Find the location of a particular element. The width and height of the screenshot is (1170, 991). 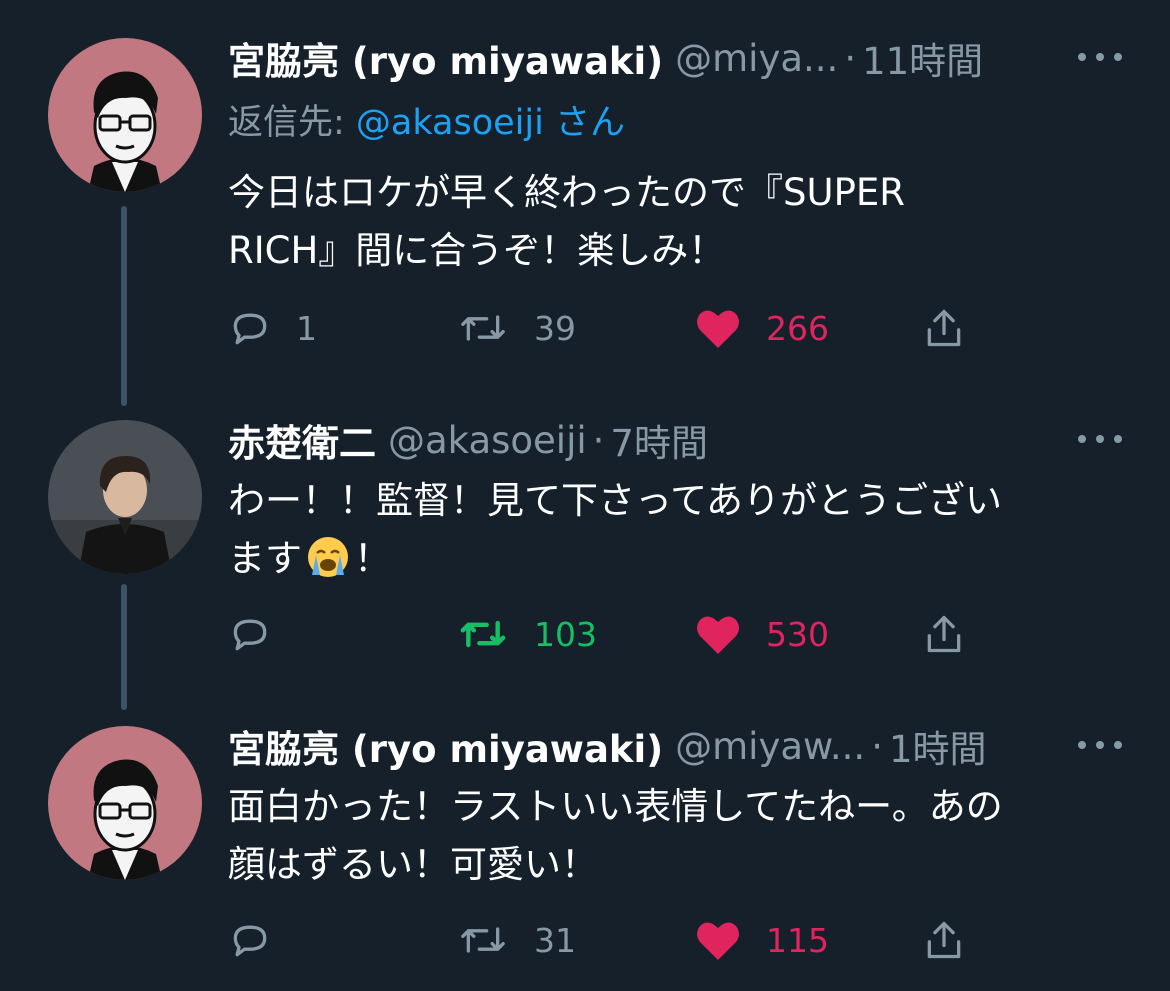

display-name: 赤楚衛二 is located at coordinates (302, 440).